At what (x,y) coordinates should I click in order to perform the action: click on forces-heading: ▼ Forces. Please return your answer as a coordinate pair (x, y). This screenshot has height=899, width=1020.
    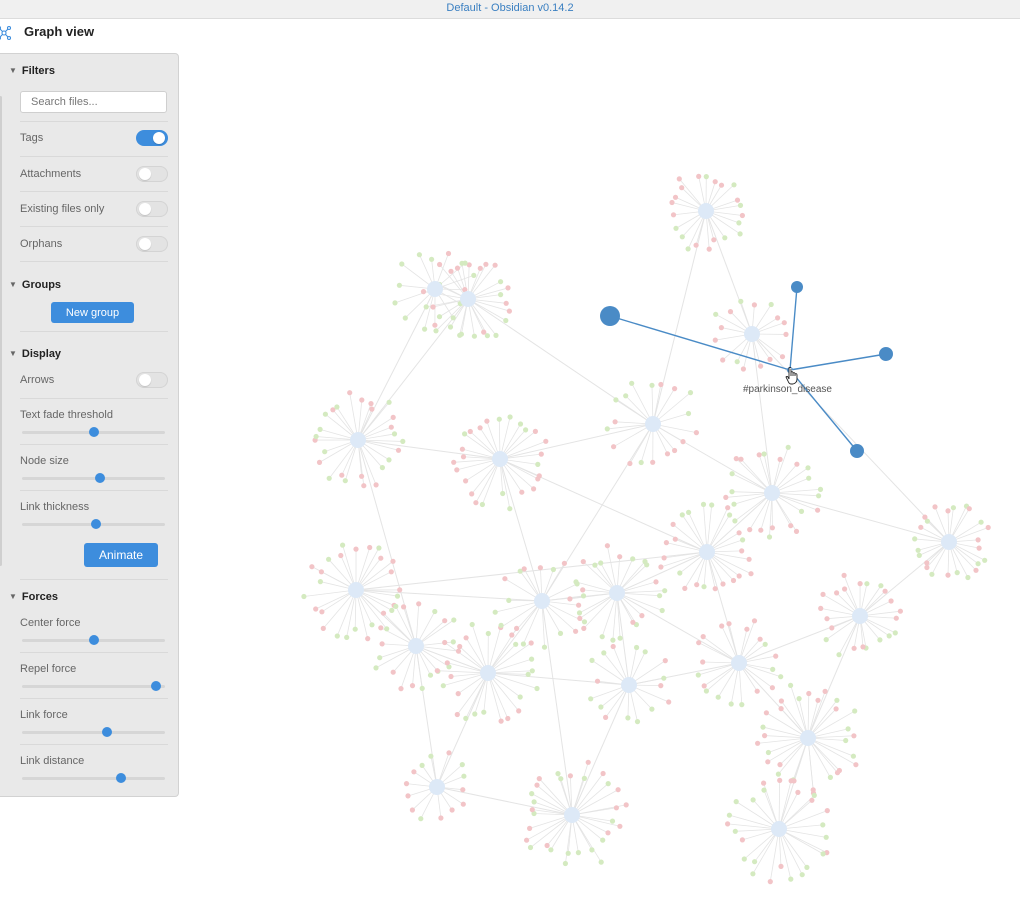
    Looking at the image, I should click on (33, 597).